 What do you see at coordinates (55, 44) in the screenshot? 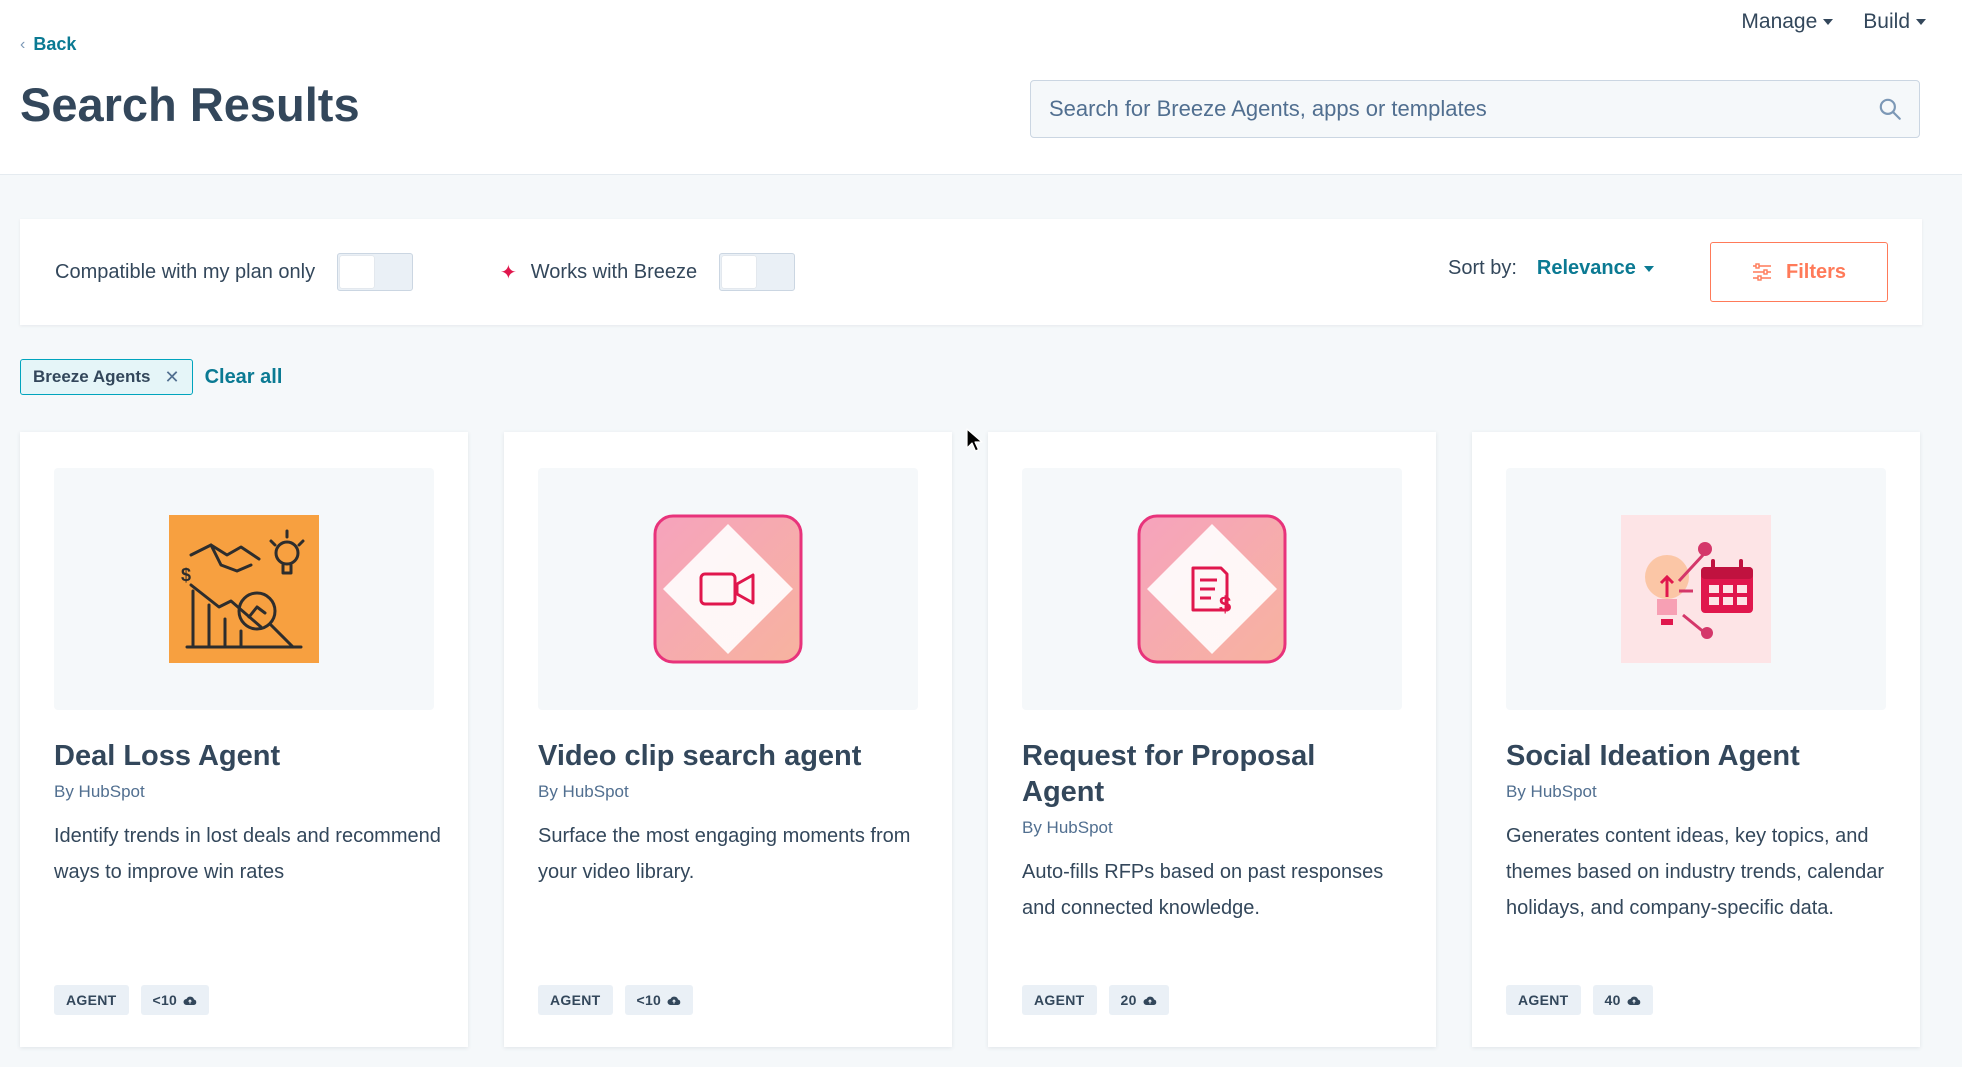
I see `back-label: Back` at bounding box center [55, 44].